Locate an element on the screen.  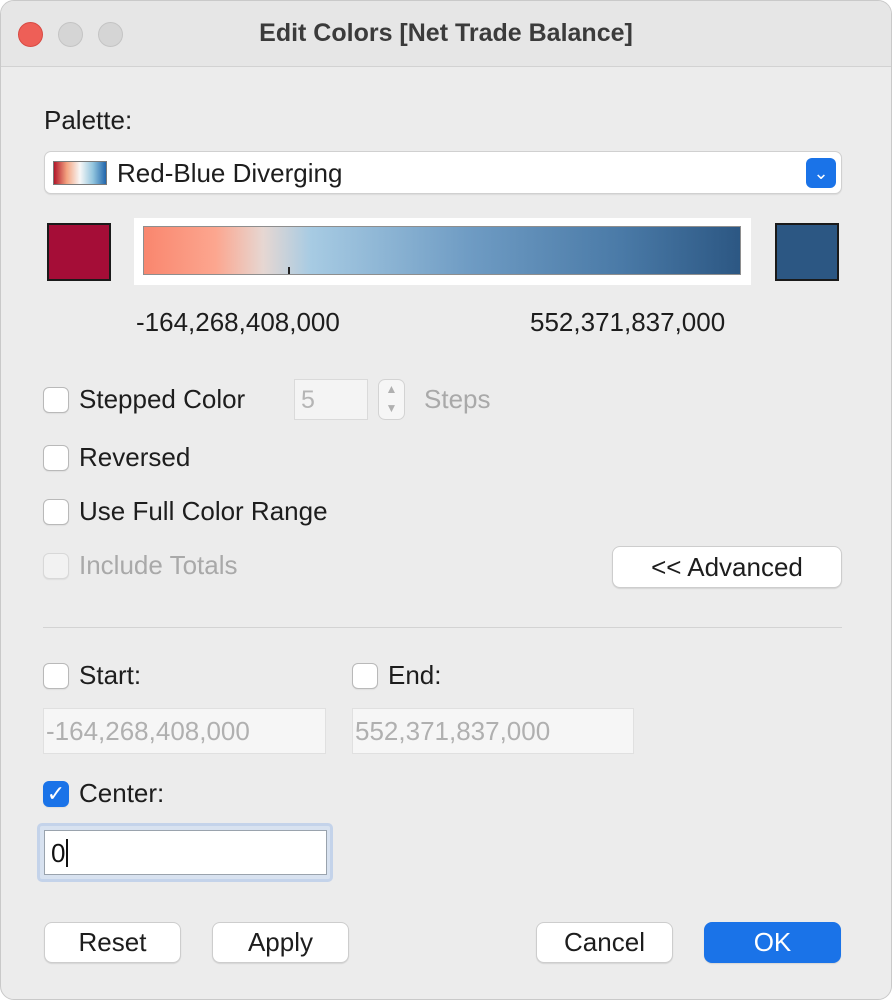
range-max-label: 552,371,837,000 is located at coordinates (628, 322).